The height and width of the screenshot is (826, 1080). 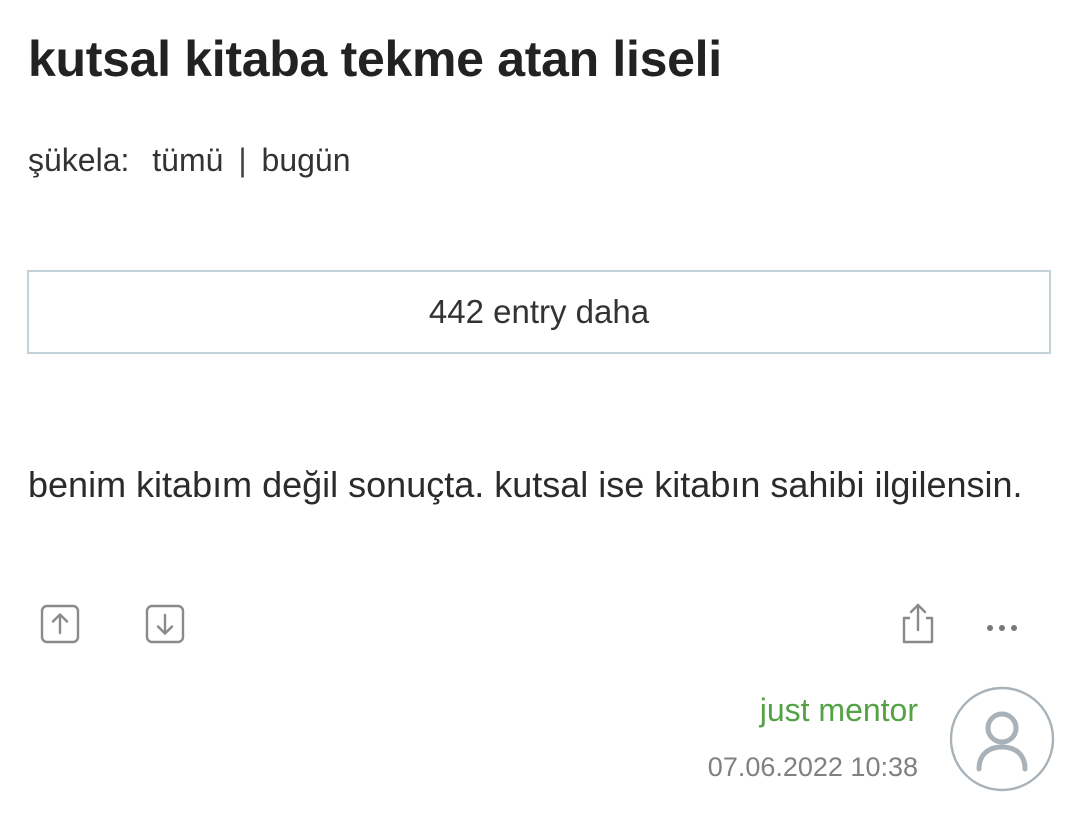 What do you see at coordinates (813, 767) in the screenshot?
I see `entry-date-link: 07.06.2022 10:38` at bounding box center [813, 767].